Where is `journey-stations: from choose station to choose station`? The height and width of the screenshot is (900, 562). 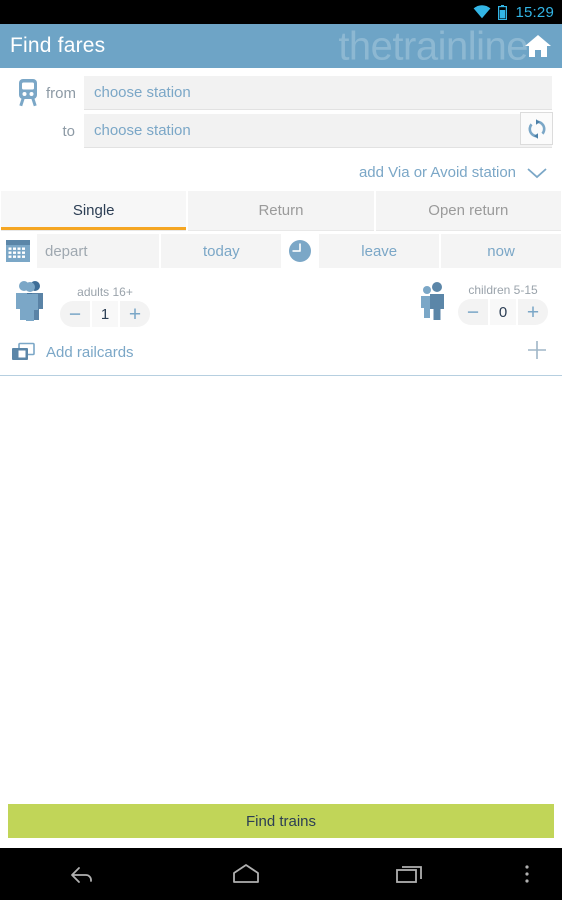 journey-stations: from choose station to choose station is located at coordinates (281, 112).